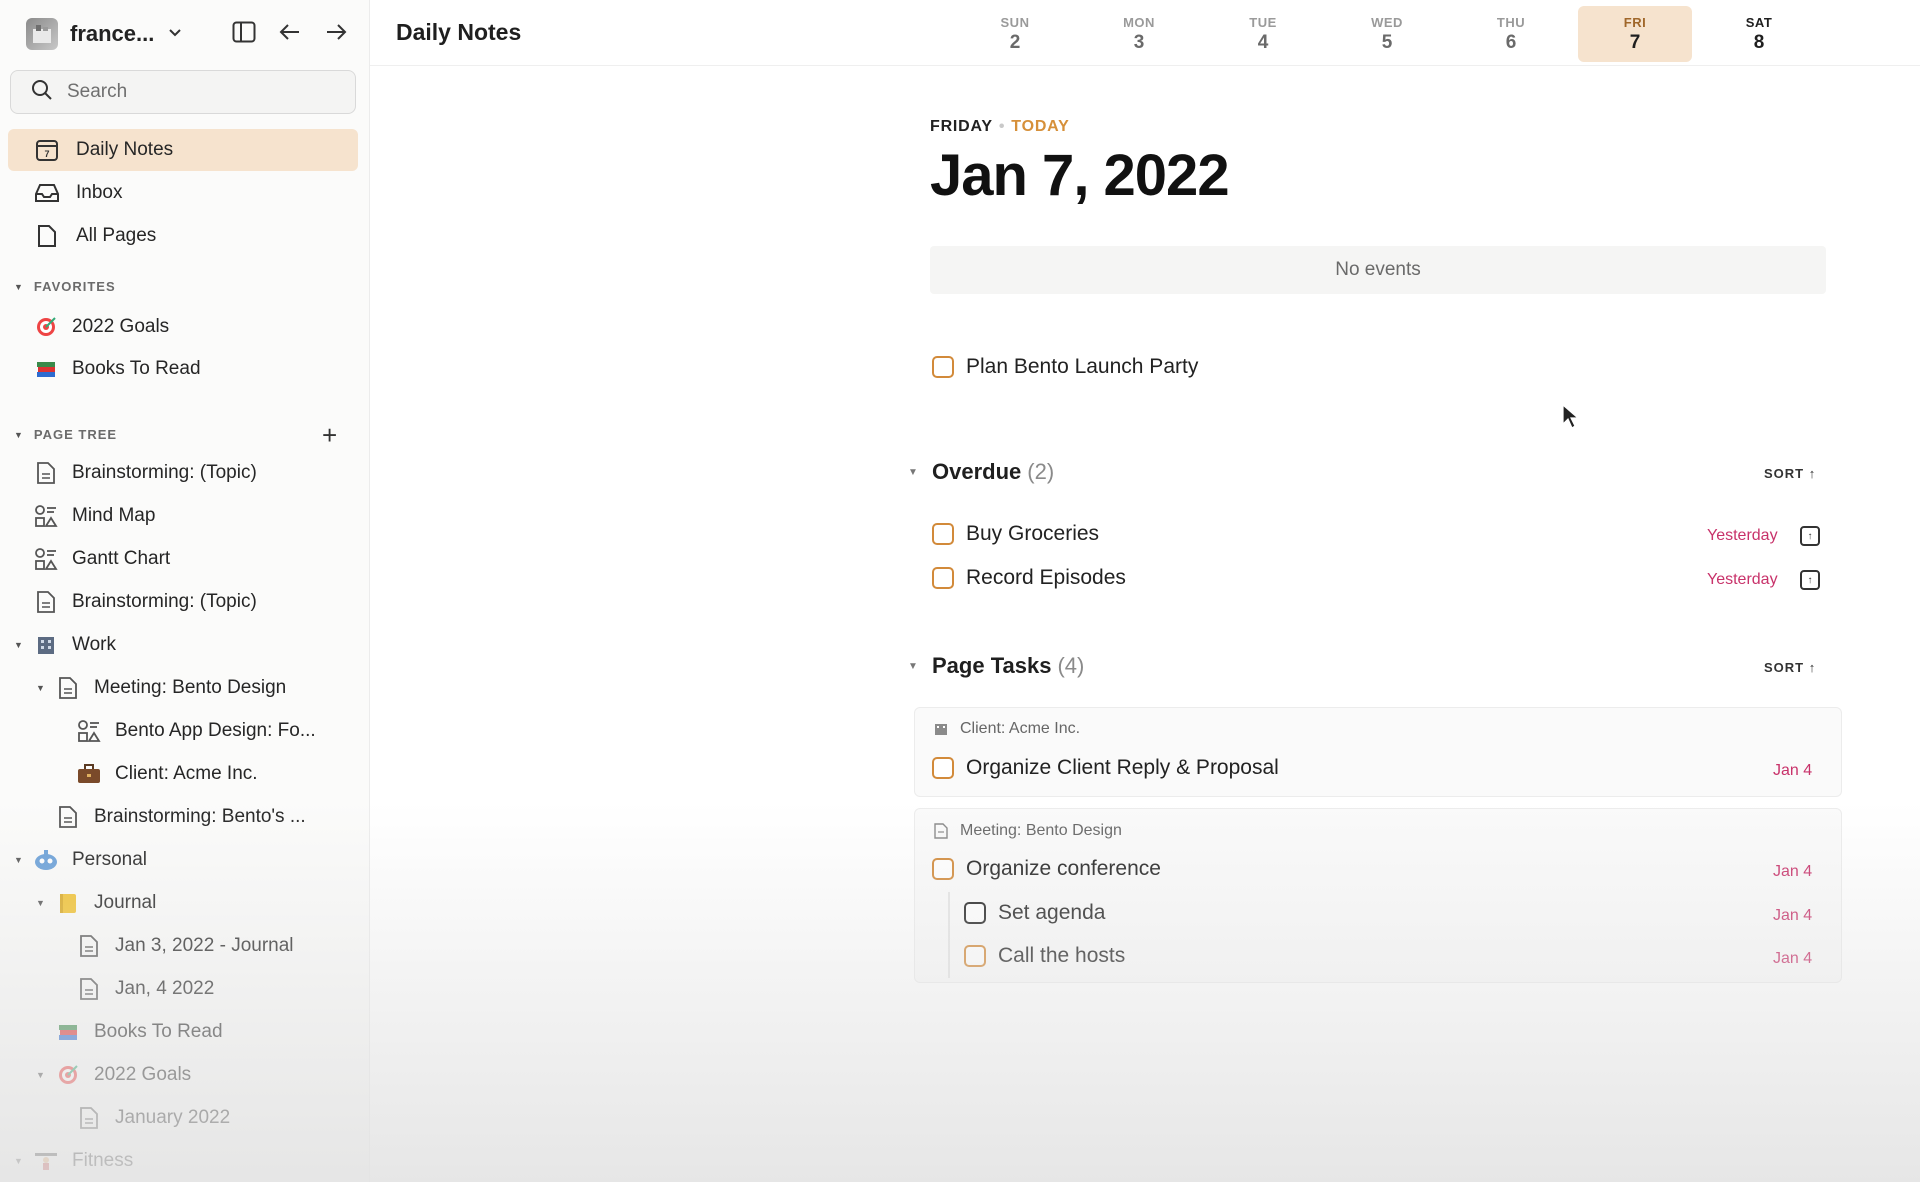  I want to click on day-thu: THU 6, so click(1511, 34).